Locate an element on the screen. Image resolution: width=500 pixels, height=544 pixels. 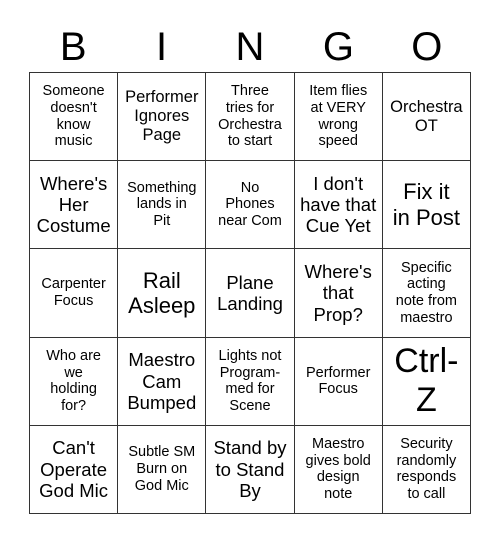
bingo-cell-text: Stand by to Stand By is located at coordinates (250, 469).